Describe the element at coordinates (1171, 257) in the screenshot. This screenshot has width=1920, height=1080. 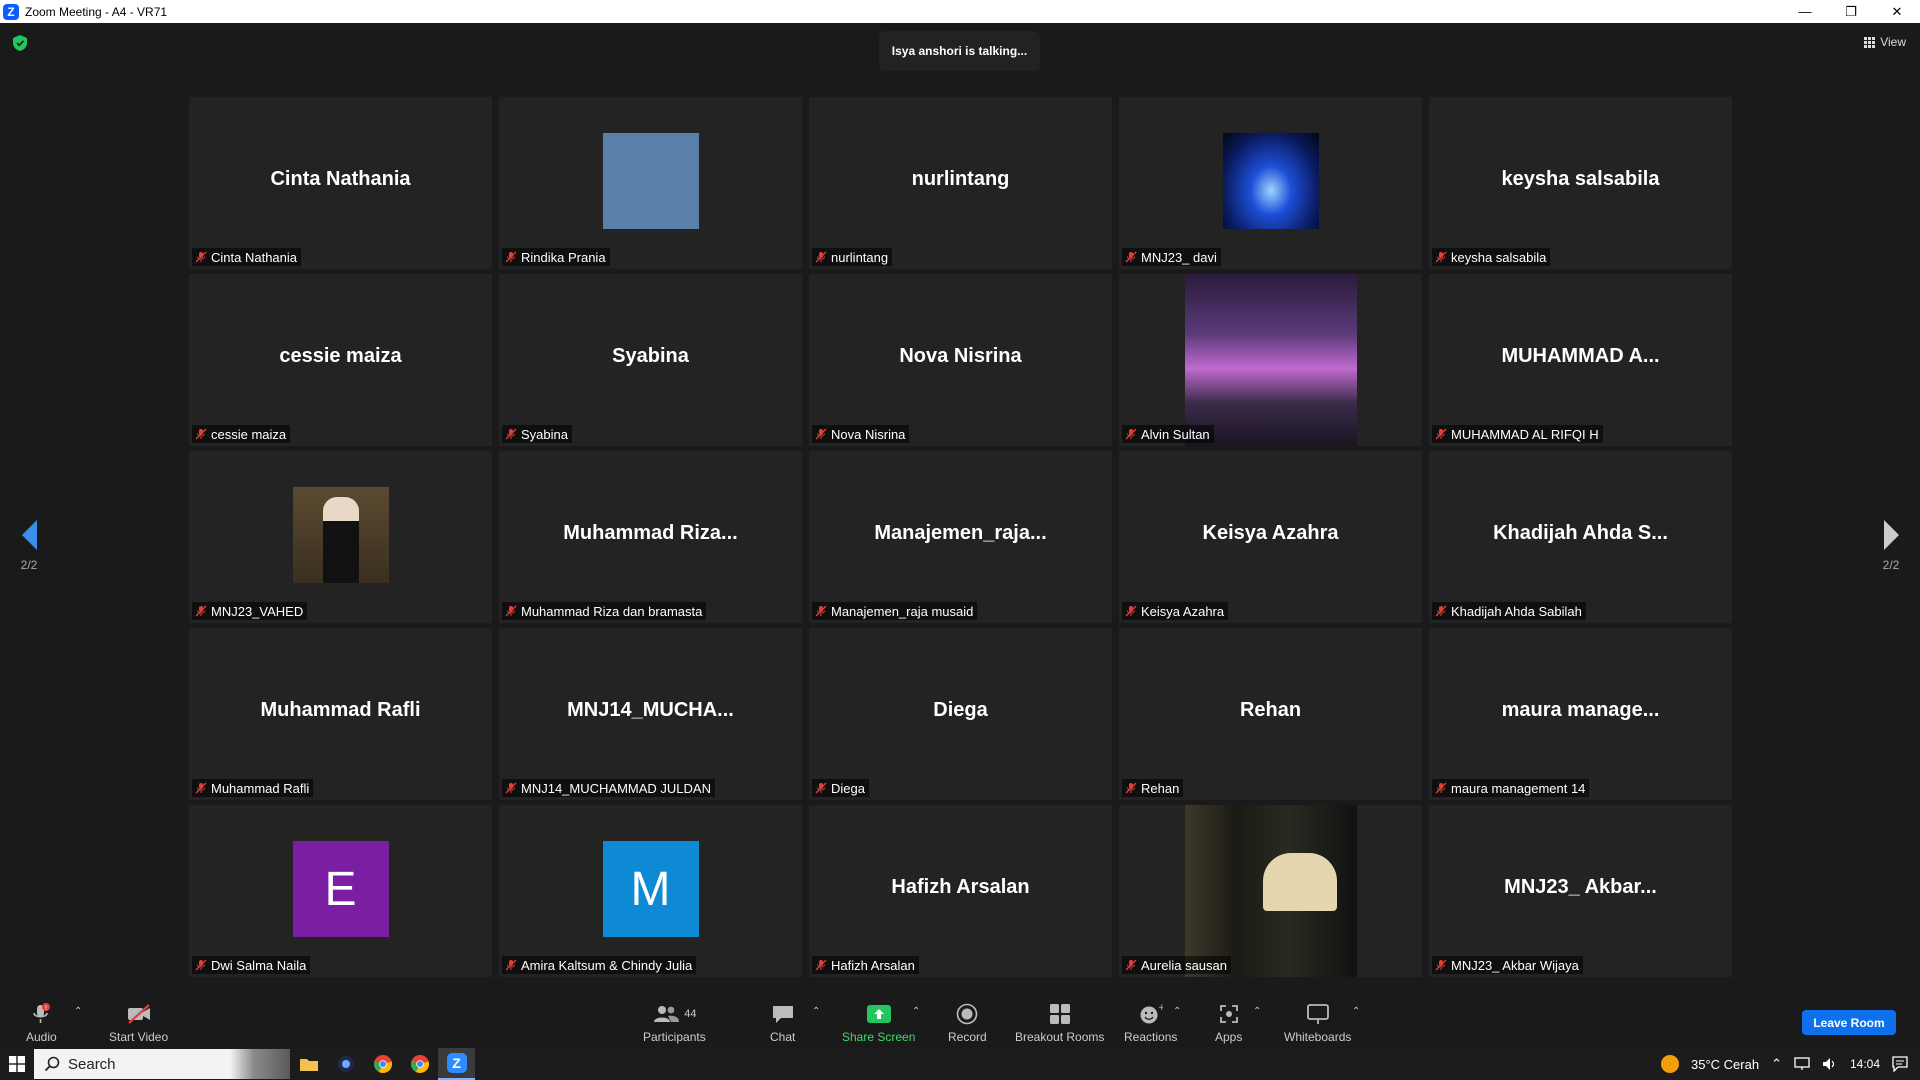
I see `participant-name-label: MNJ23_ davi` at that location.